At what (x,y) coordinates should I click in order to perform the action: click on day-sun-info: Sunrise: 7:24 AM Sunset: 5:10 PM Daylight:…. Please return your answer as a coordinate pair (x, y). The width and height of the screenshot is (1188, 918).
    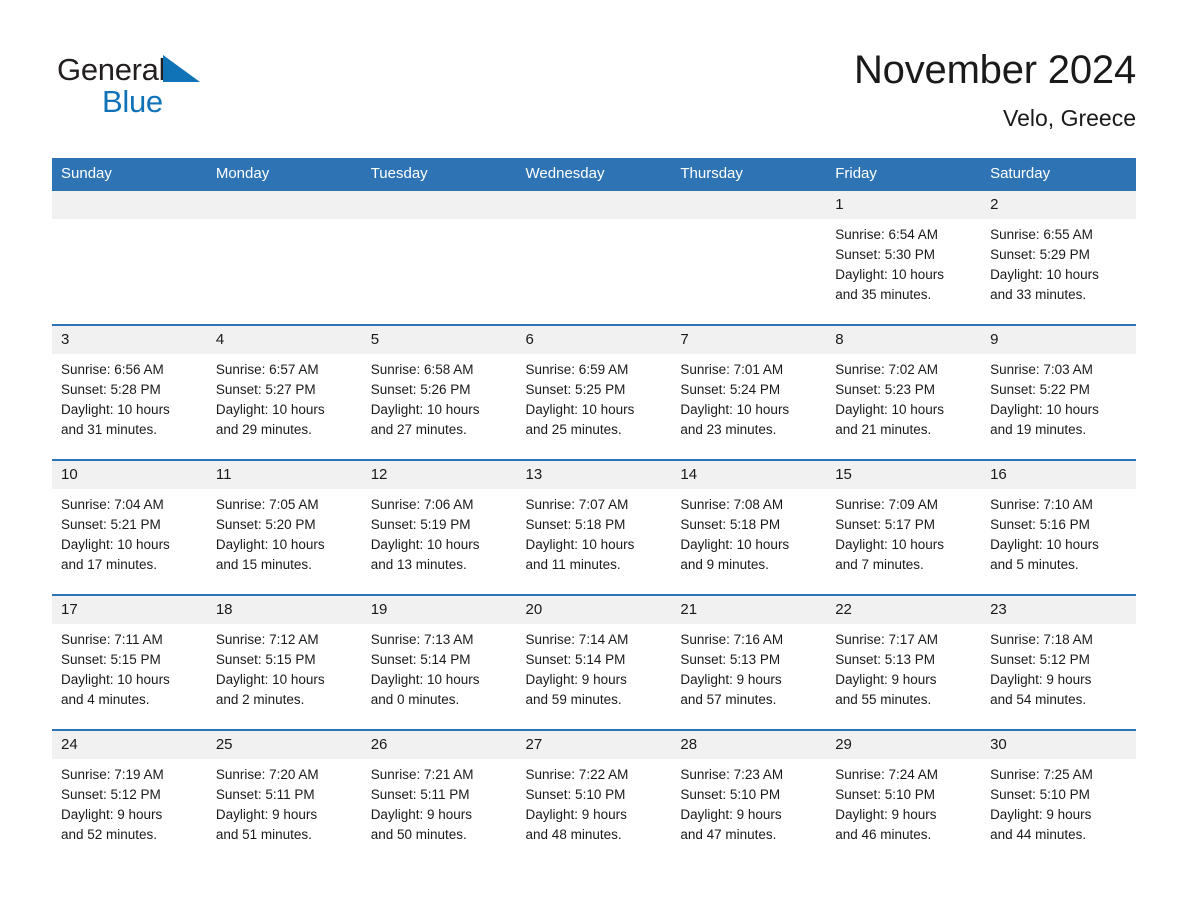
    Looking at the image, I should click on (903, 802).